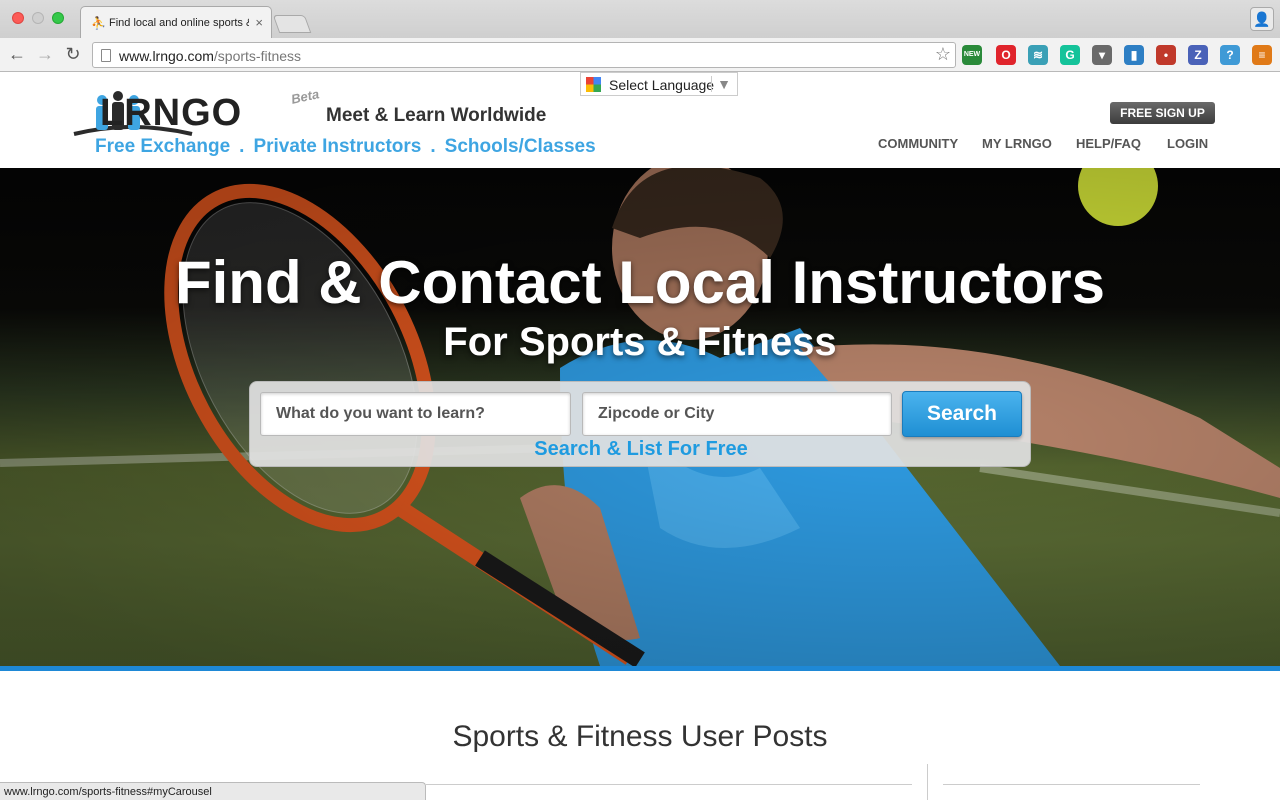 The image size is (1280, 800). I want to click on dropdown-arrow-icon: ▼, so click(721, 84).